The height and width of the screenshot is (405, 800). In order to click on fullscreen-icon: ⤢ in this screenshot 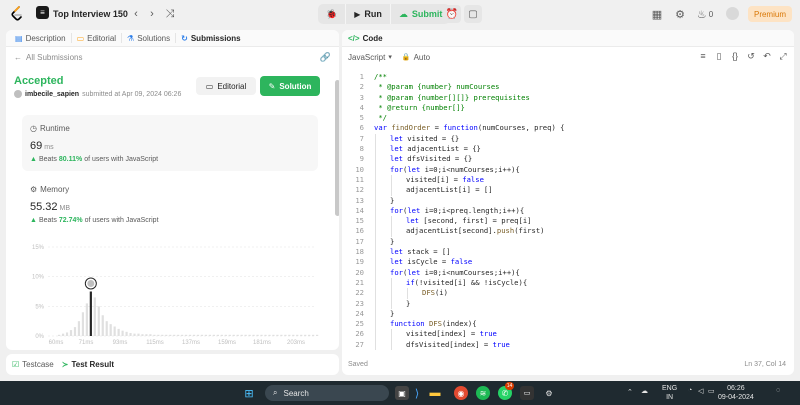, I will do `click(783, 56)`.